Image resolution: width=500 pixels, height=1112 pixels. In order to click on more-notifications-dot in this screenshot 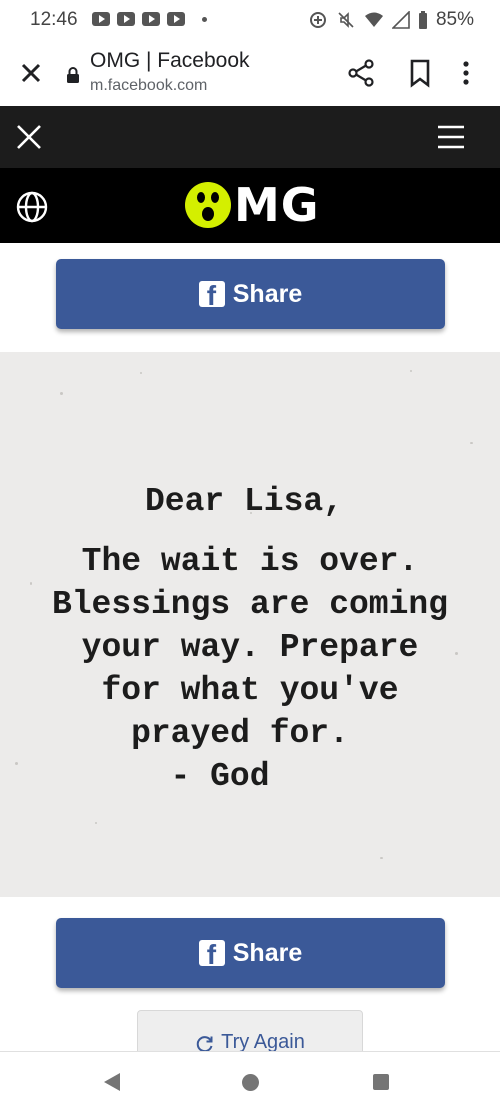, I will do `click(204, 19)`.